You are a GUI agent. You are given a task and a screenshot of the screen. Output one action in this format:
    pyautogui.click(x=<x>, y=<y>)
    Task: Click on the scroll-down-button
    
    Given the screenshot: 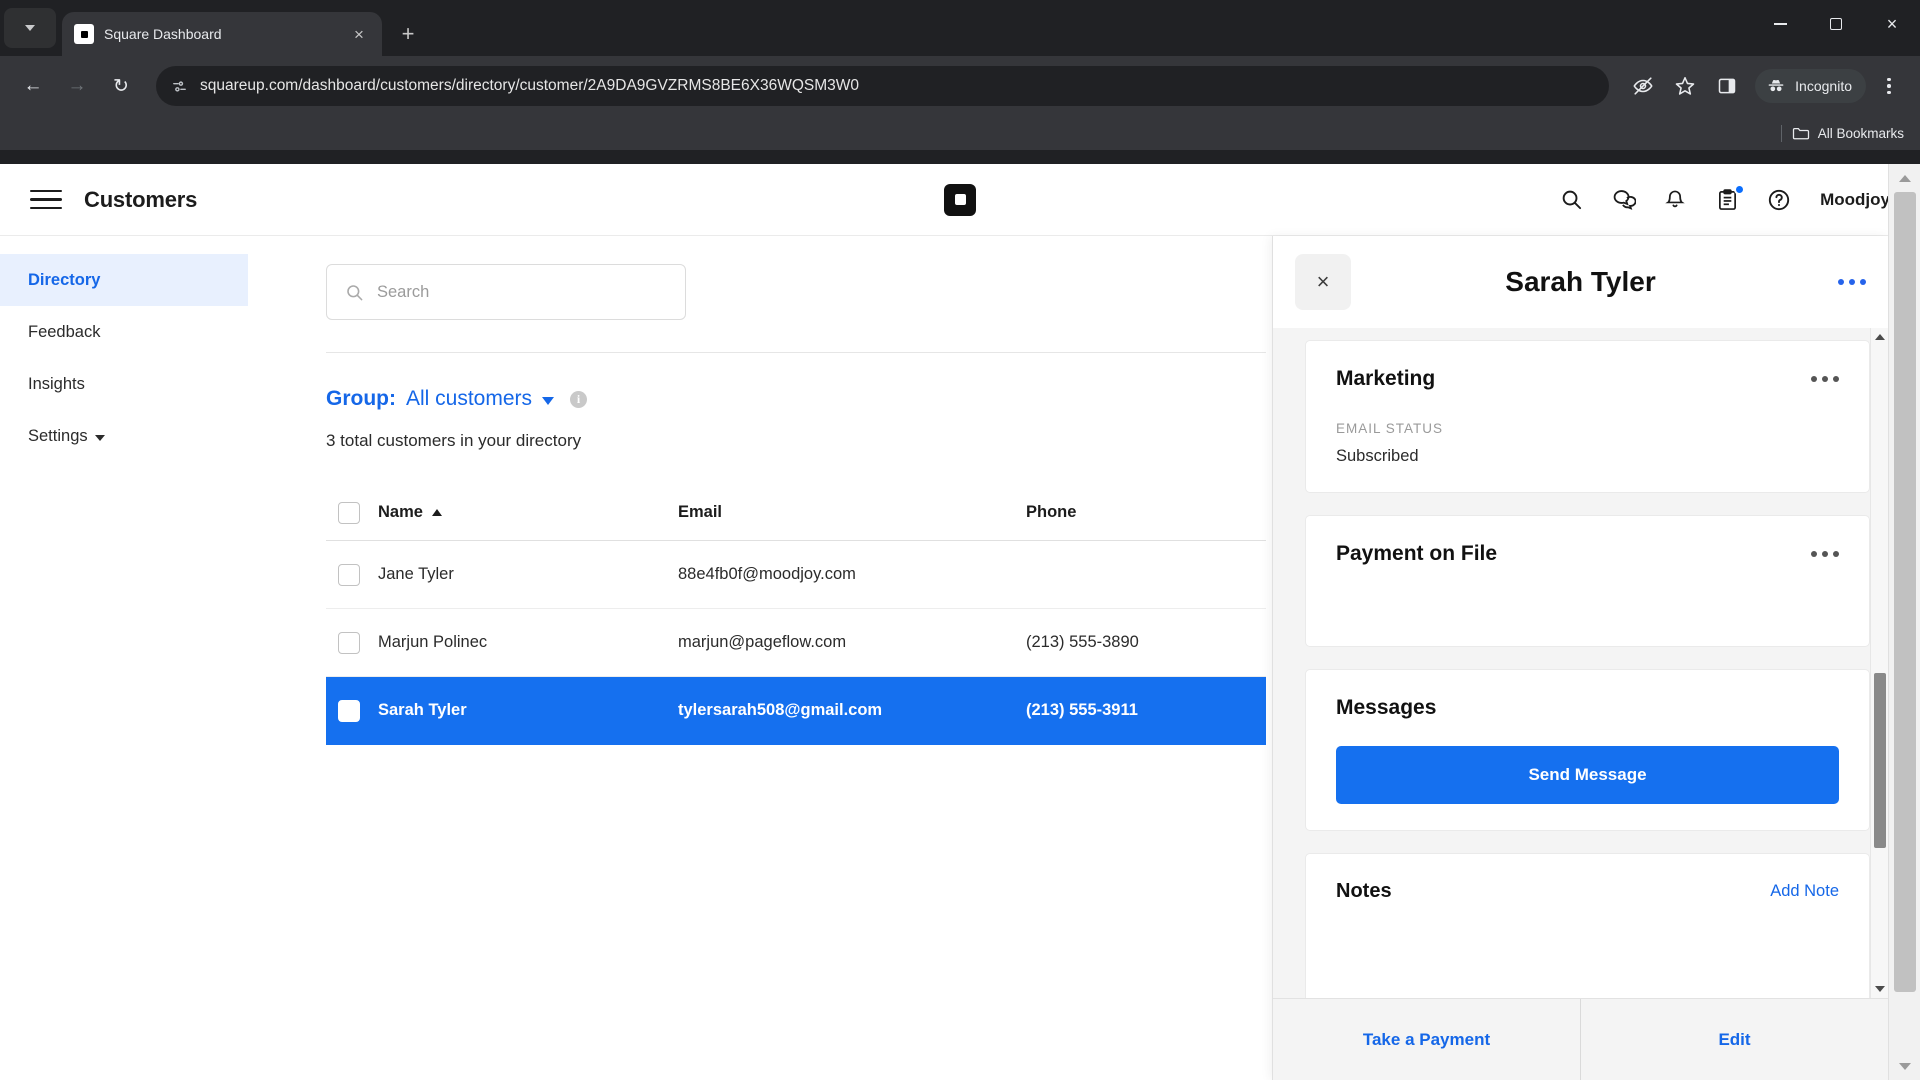 What is the action you would take?
    pyautogui.click(x=1879, y=989)
    